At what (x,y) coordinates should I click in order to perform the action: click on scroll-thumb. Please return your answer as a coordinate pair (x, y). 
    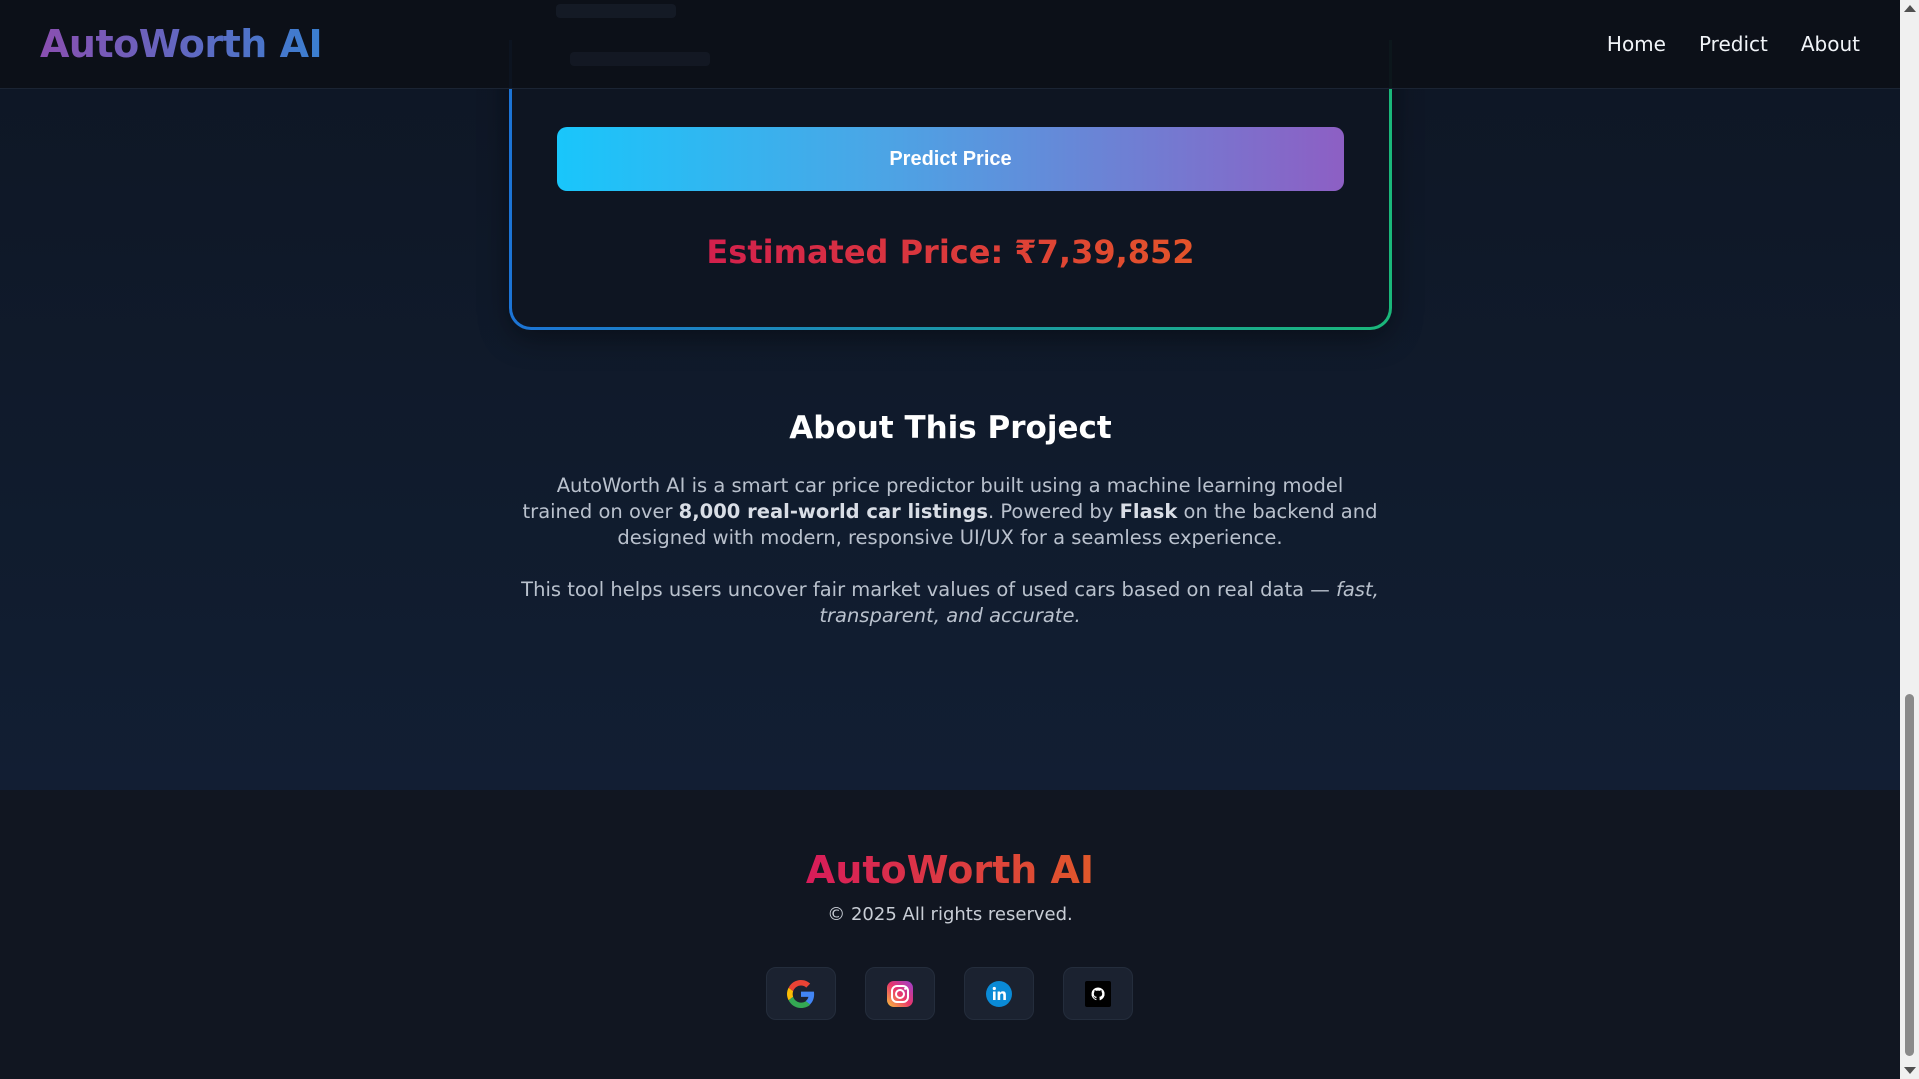
    Looking at the image, I should click on (1909, 875).